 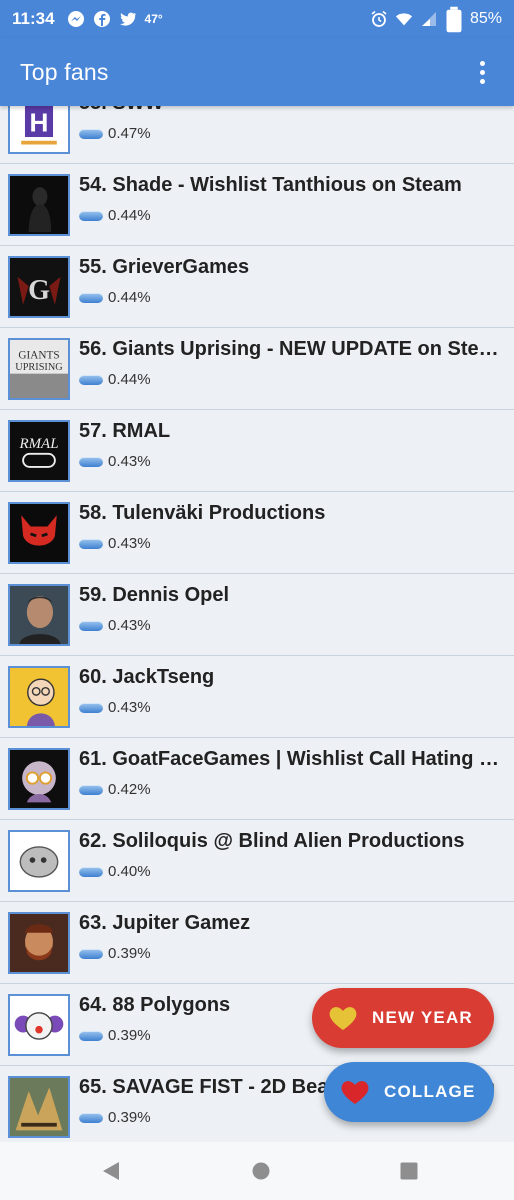 What do you see at coordinates (33, 18) in the screenshot?
I see `status-time: 11:34` at bounding box center [33, 18].